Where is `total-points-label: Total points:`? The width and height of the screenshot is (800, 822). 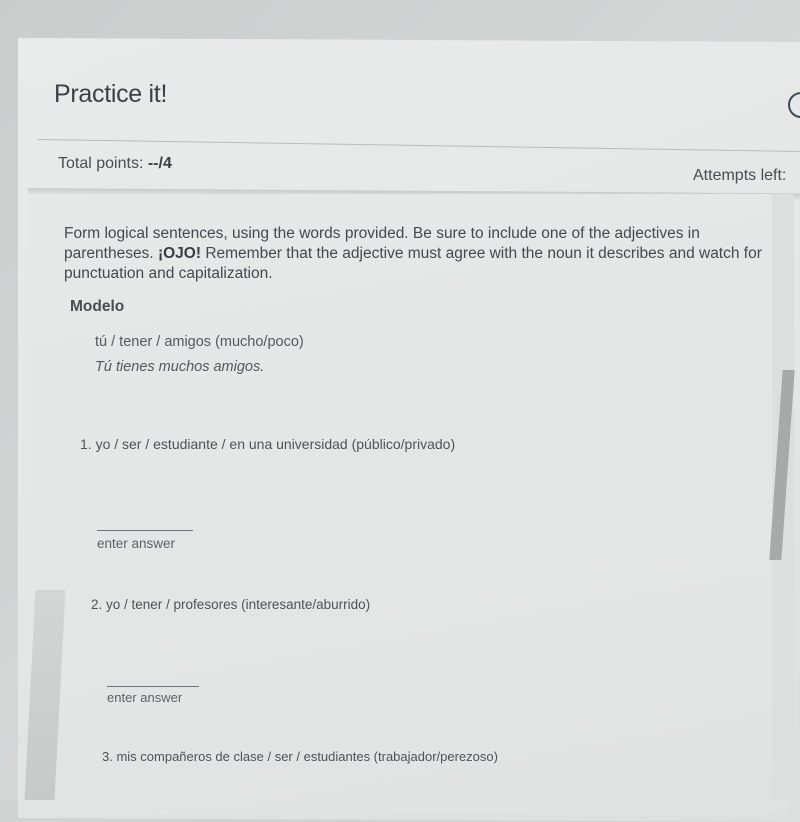
total-points-label: Total points: is located at coordinates (101, 163).